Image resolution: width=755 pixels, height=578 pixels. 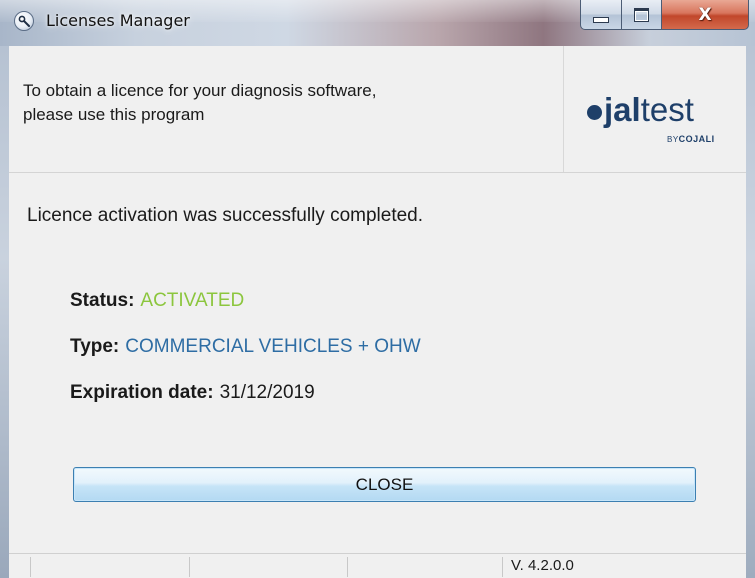 I want to click on jaltest-logo: jaltest BYCOJALI, so click(x=657, y=118).